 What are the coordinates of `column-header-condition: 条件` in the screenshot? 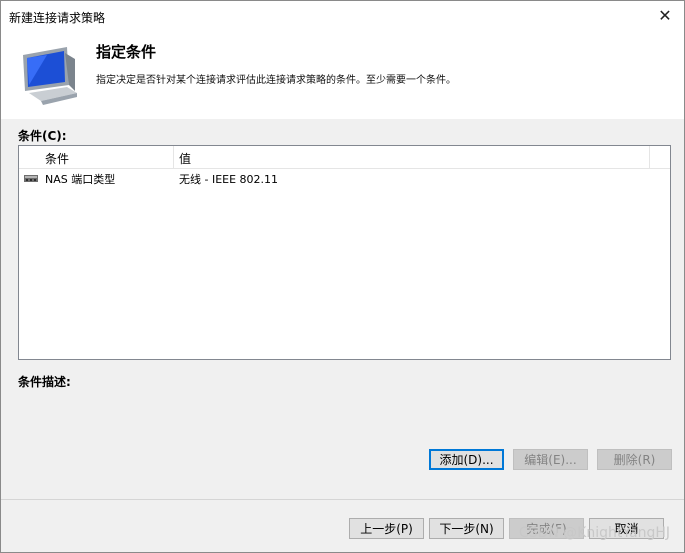 It's located at (57, 158).